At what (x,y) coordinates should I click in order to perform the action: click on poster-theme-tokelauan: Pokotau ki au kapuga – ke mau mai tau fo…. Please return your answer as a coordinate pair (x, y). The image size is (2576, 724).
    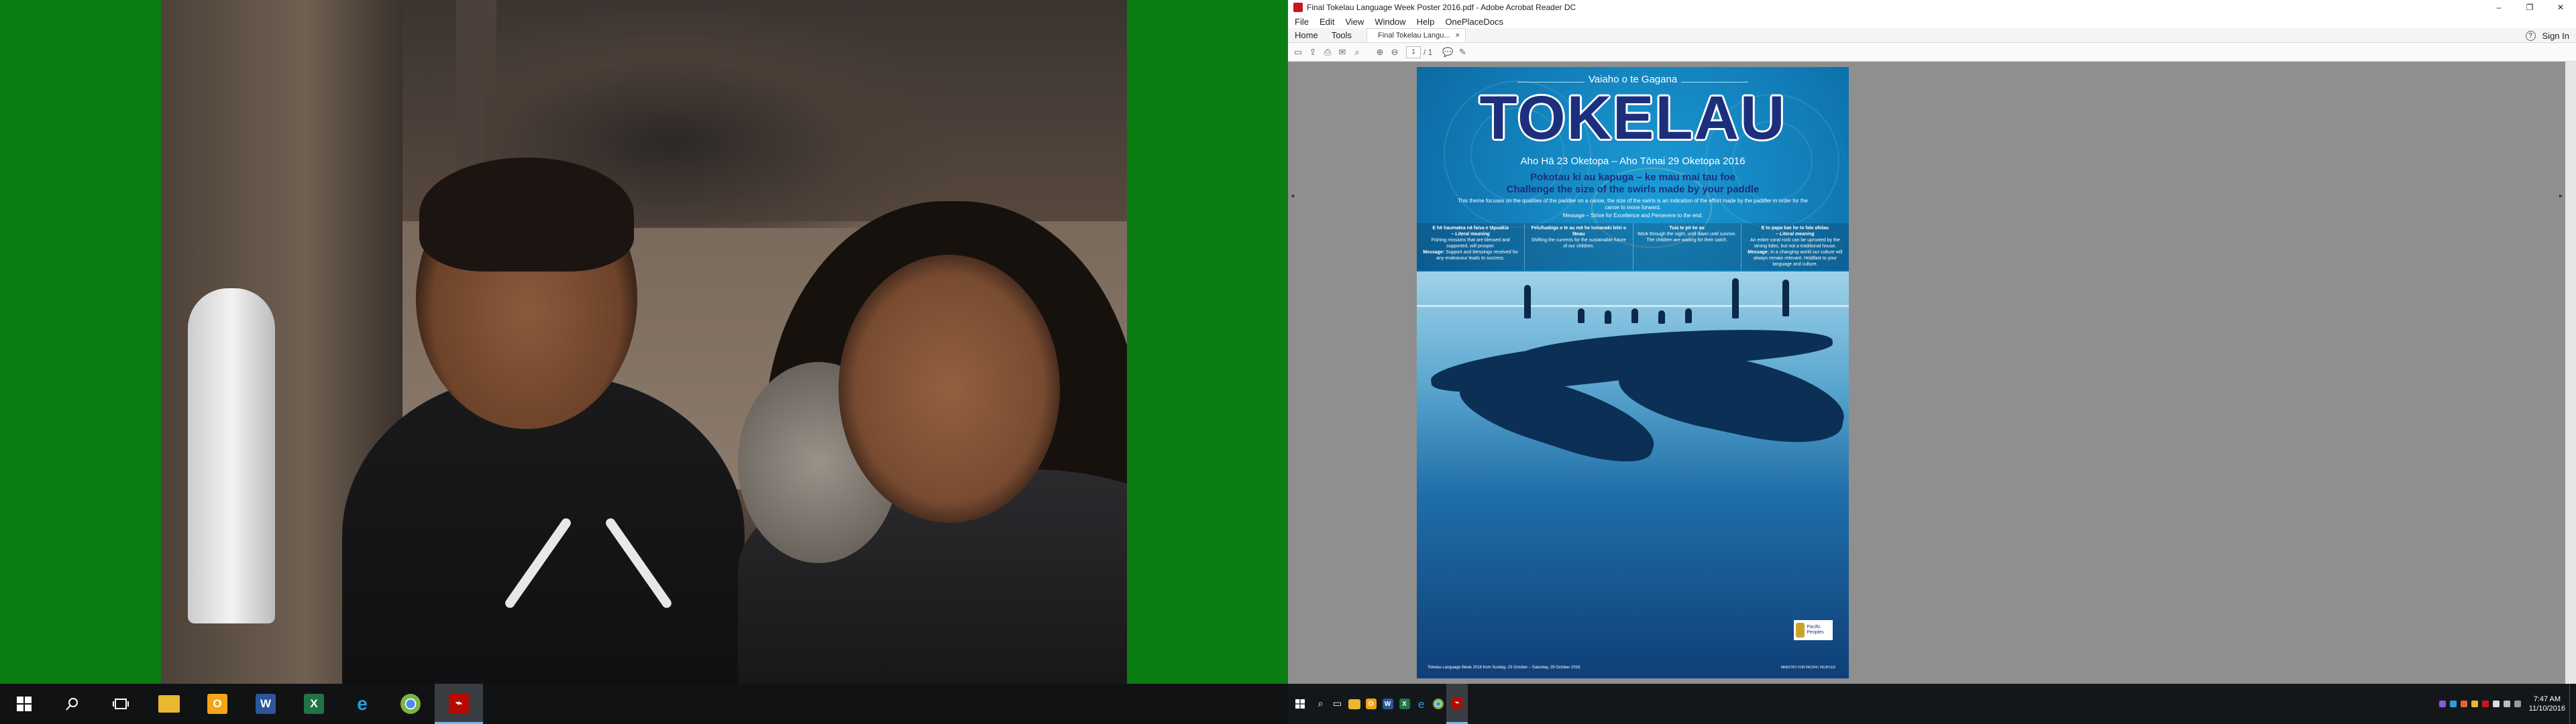
    Looking at the image, I should click on (1632, 177).